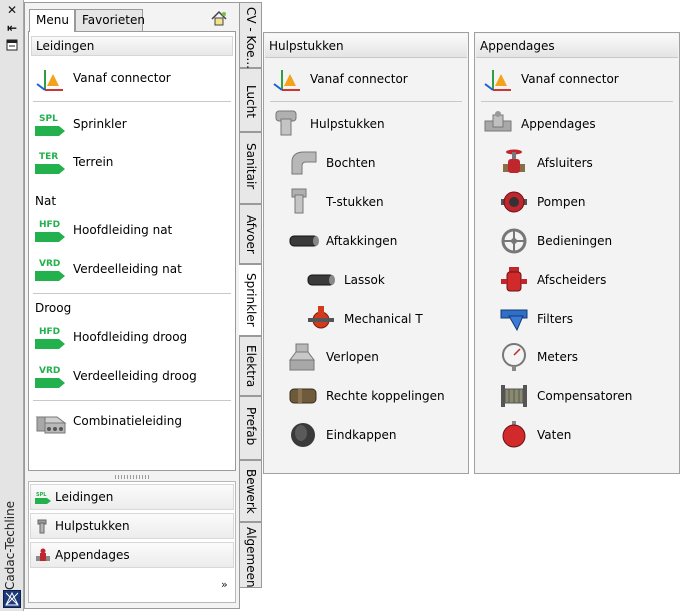  What do you see at coordinates (572, 280) in the screenshot?
I see `item-label: Afscheiders` at bounding box center [572, 280].